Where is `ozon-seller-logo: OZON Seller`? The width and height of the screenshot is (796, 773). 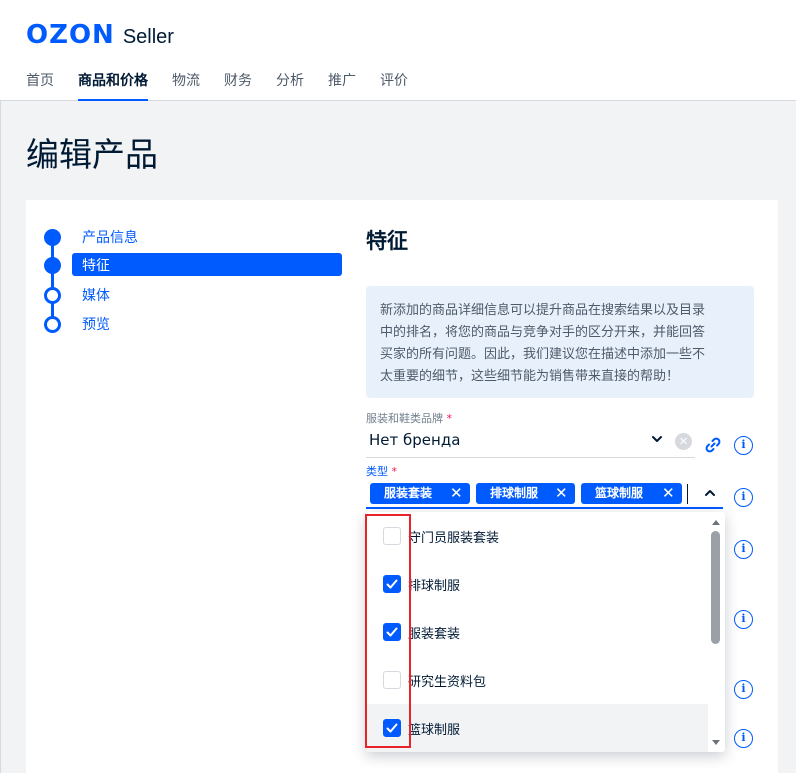 ozon-seller-logo: OZON Seller is located at coordinates (100, 35).